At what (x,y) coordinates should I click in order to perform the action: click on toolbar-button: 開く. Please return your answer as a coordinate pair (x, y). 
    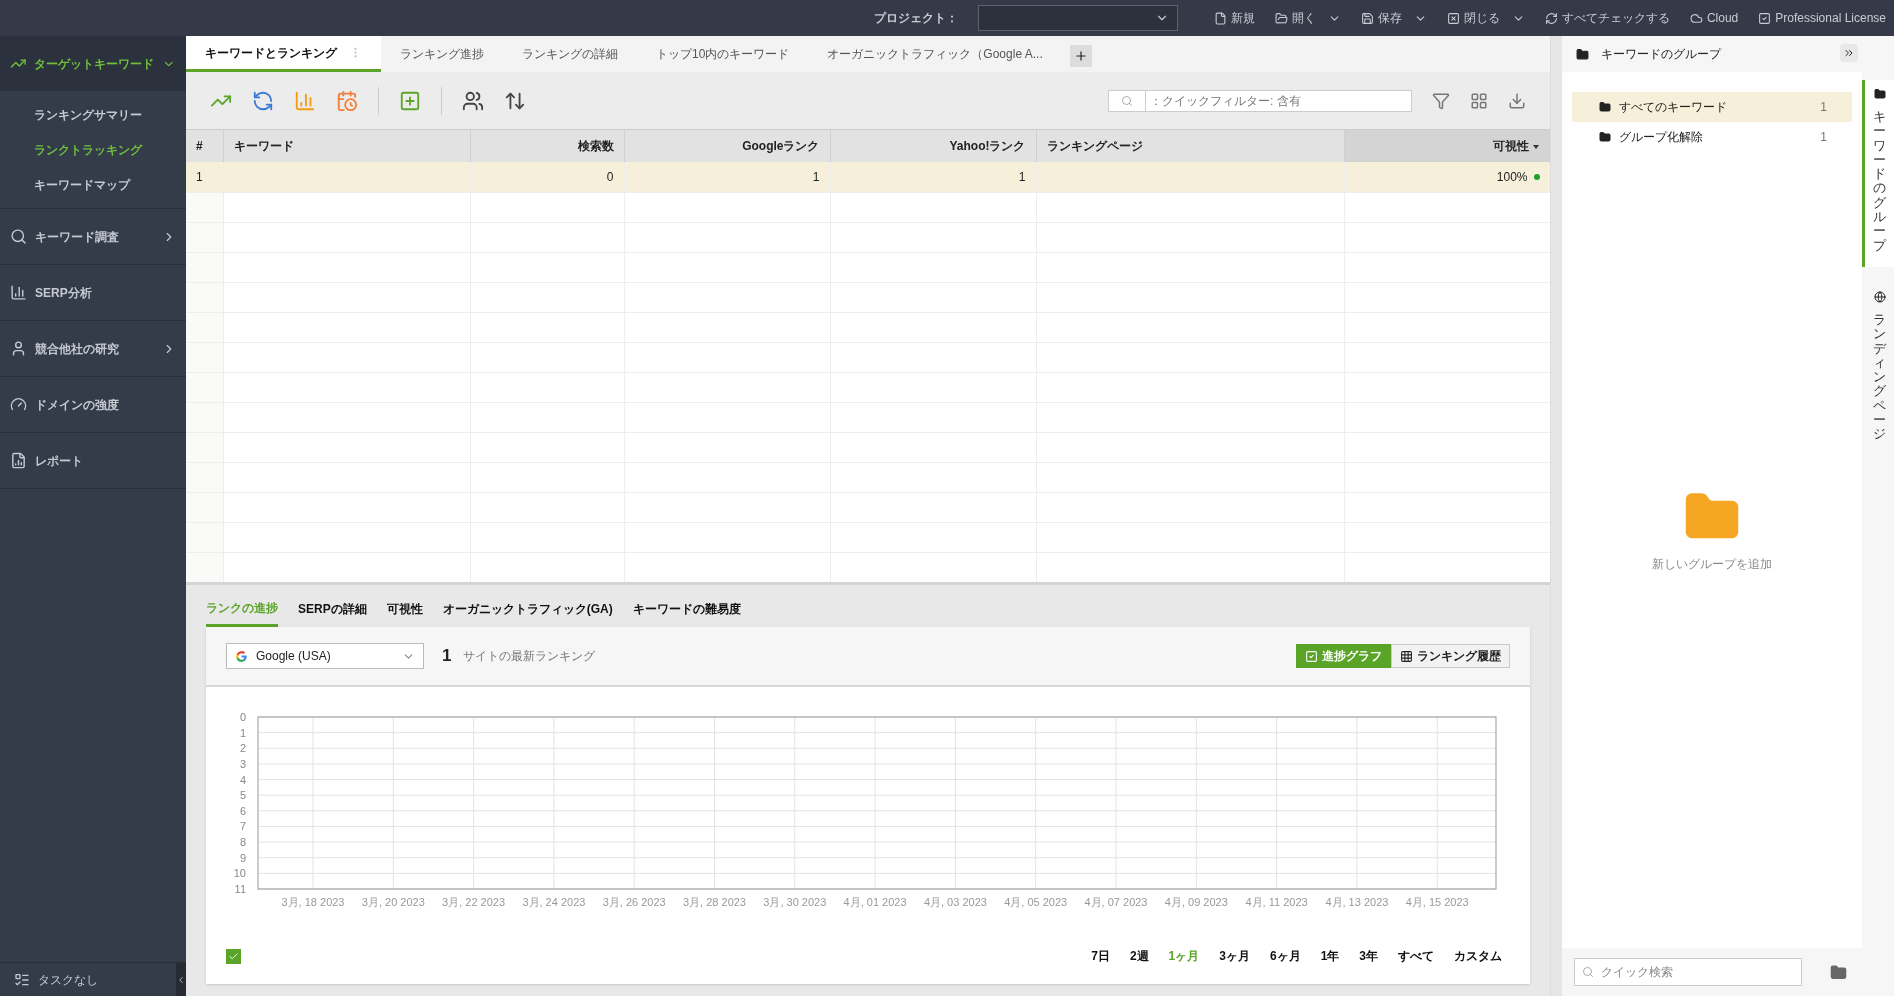
    Looking at the image, I should click on (1295, 18).